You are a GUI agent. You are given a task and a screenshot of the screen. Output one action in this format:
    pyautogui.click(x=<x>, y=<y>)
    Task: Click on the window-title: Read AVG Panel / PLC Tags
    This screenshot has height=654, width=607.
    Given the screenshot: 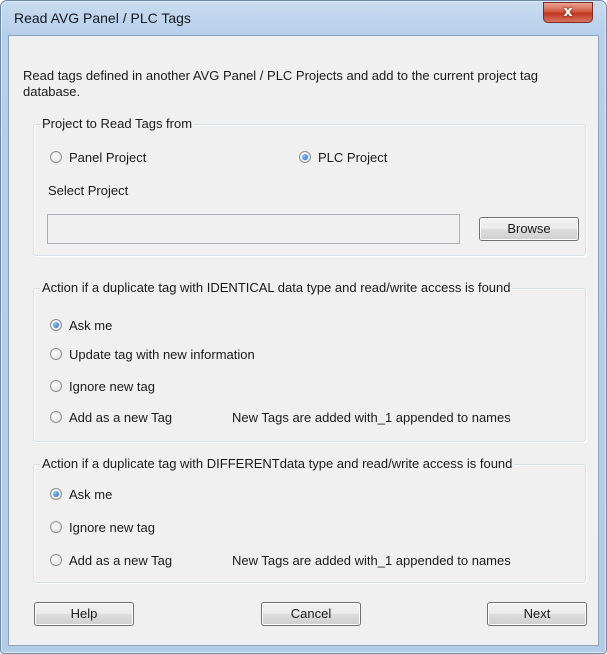 What is the action you would take?
    pyautogui.click(x=102, y=18)
    